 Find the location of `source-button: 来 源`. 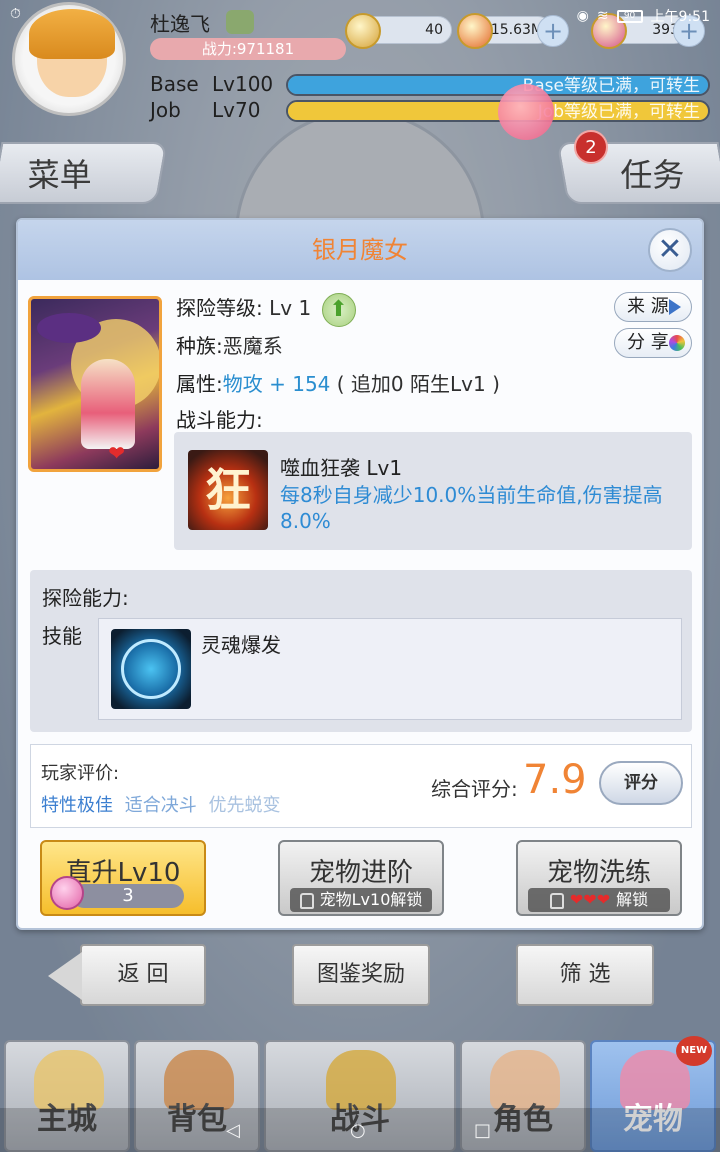

source-button: 来 源 is located at coordinates (653, 307).